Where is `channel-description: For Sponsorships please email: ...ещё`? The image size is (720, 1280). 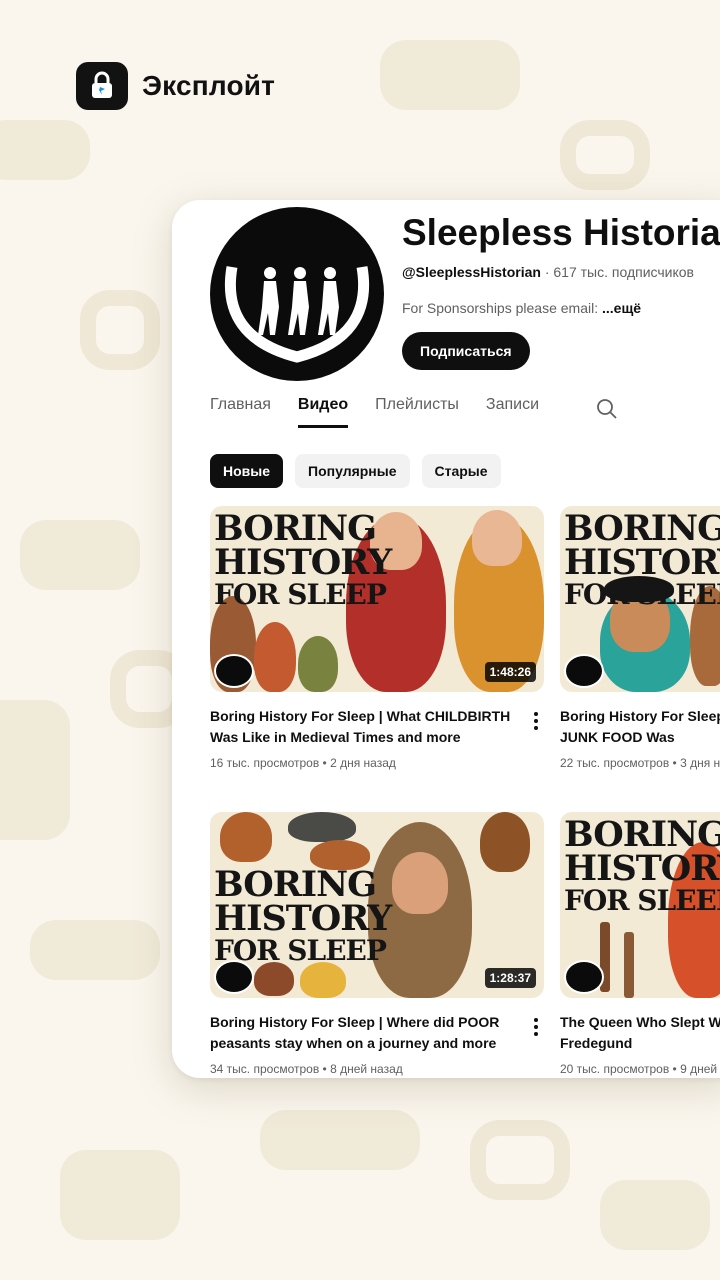
channel-description: For Sponsorships please email: ...ещё is located at coordinates (521, 308).